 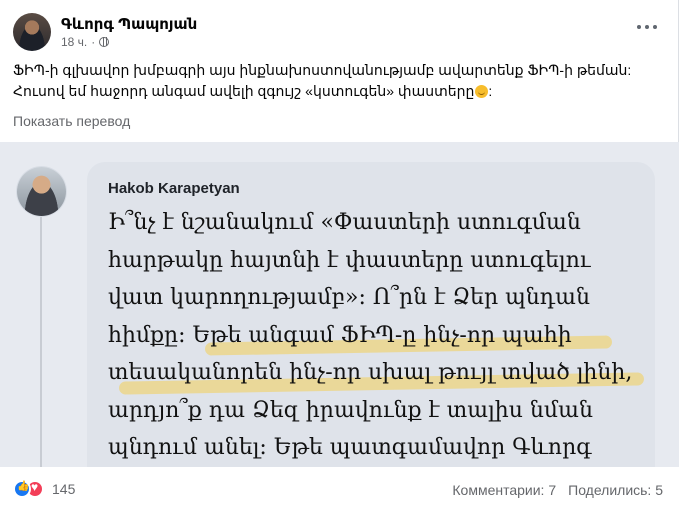 I want to click on reaction-count: 145, so click(x=64, y=489).